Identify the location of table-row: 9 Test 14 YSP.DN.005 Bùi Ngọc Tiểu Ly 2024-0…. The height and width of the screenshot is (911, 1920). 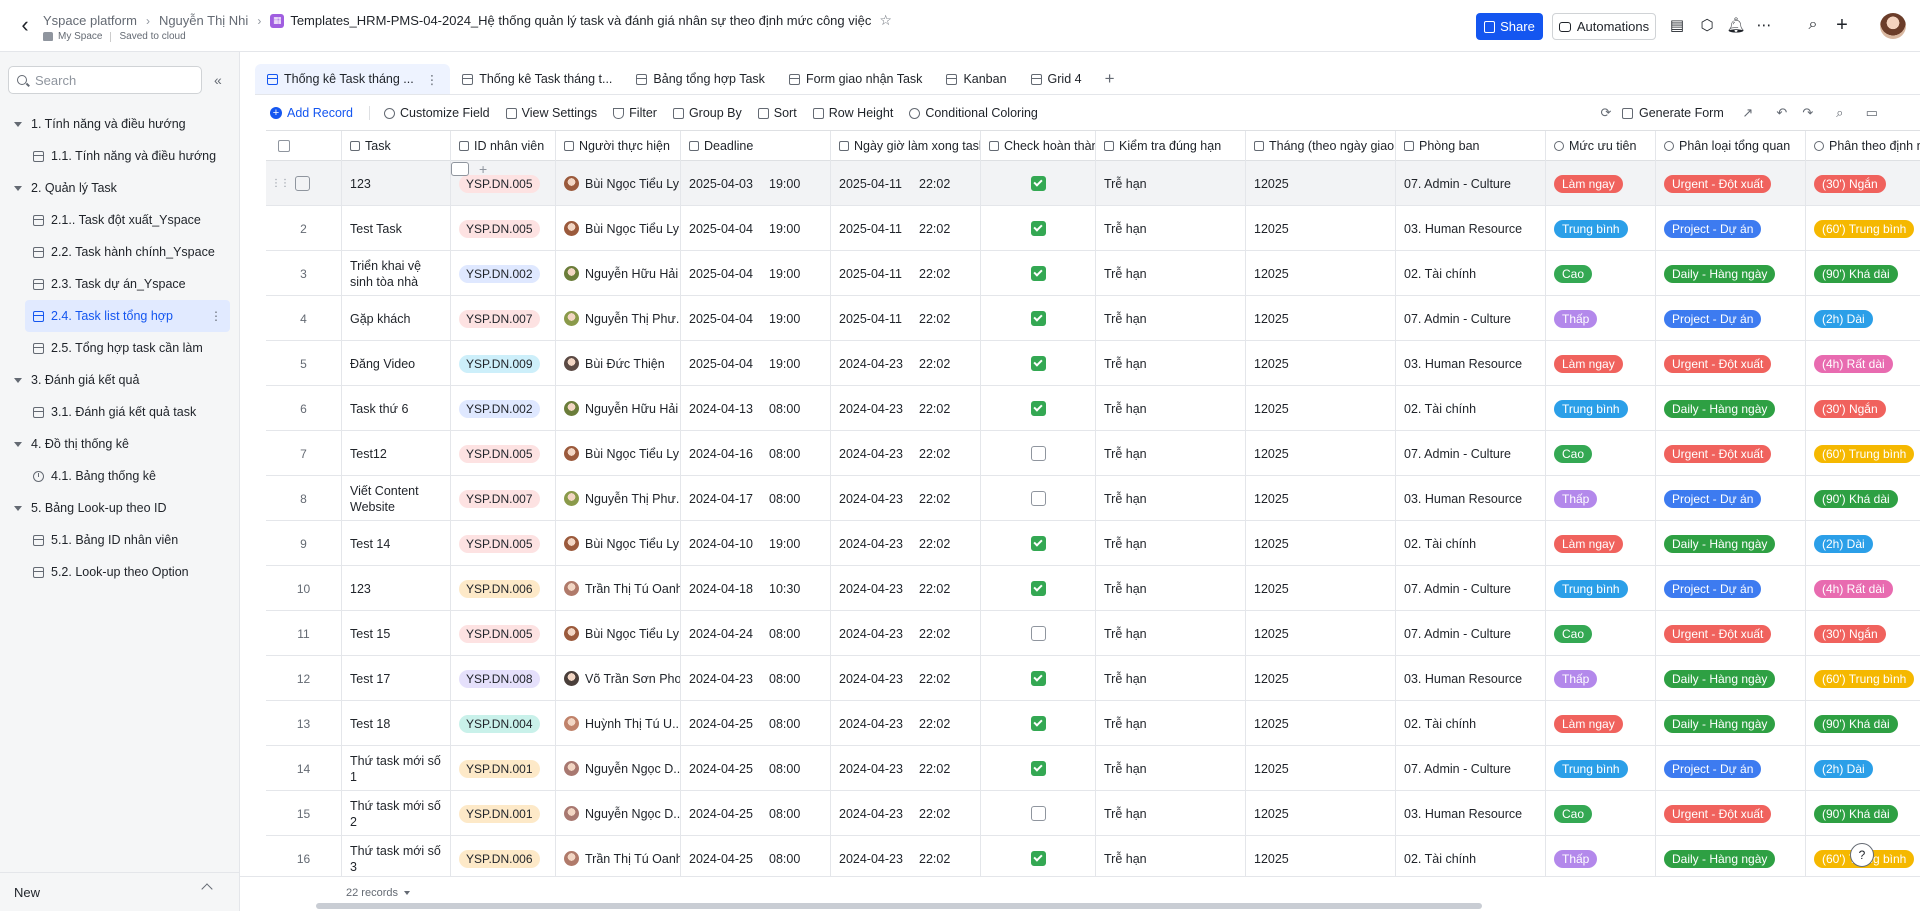
(1093, 543).